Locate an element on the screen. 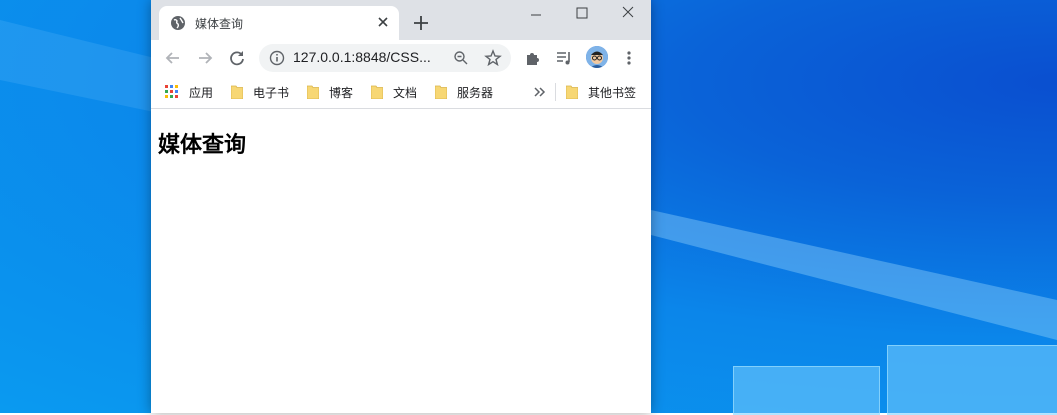 Image resolution: width=1057 pixels, height=415 pixels. forward-icon is located at coordinates (205, 58).